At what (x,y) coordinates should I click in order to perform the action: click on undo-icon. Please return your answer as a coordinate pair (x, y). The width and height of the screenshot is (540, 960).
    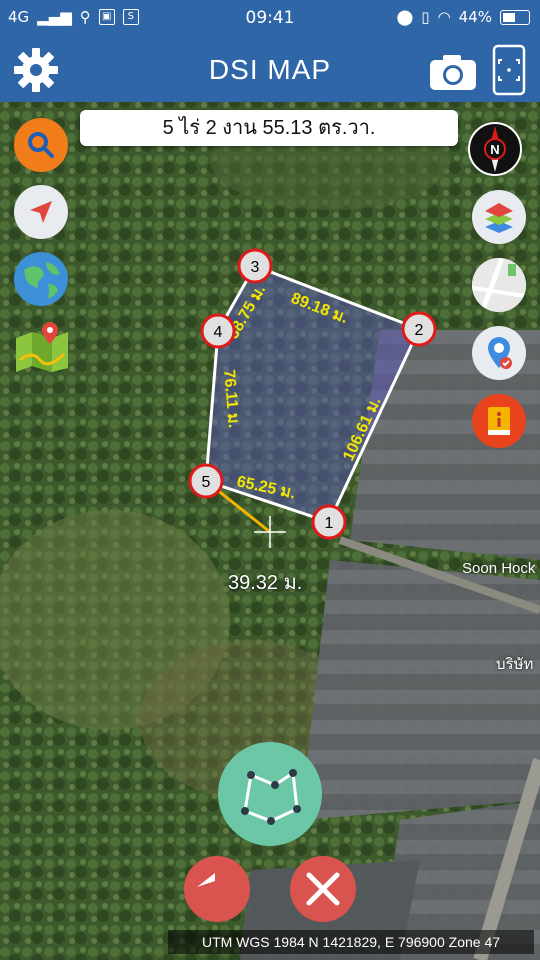
    Looking at the image, I should click on (206, 880).